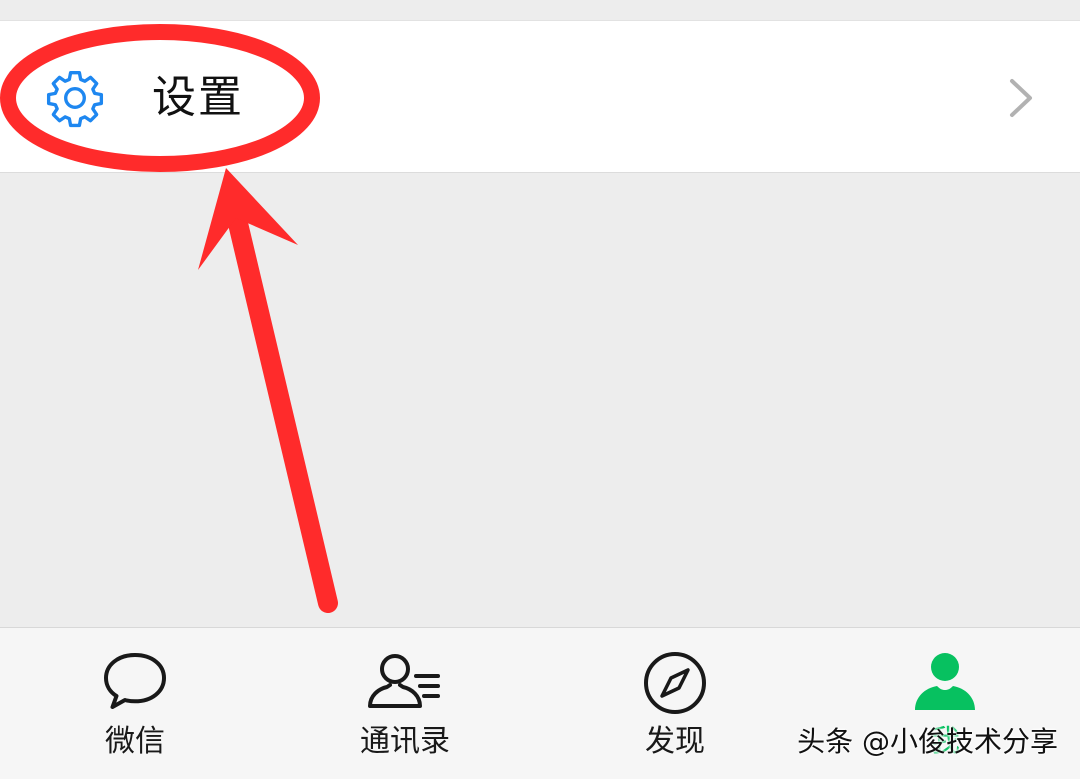 Image resolution: width=1080 pixels, height=779 pixels. Describe the element at coordinates (198, 97) in the screenshot. I see `settings-label: 设置` at that location.